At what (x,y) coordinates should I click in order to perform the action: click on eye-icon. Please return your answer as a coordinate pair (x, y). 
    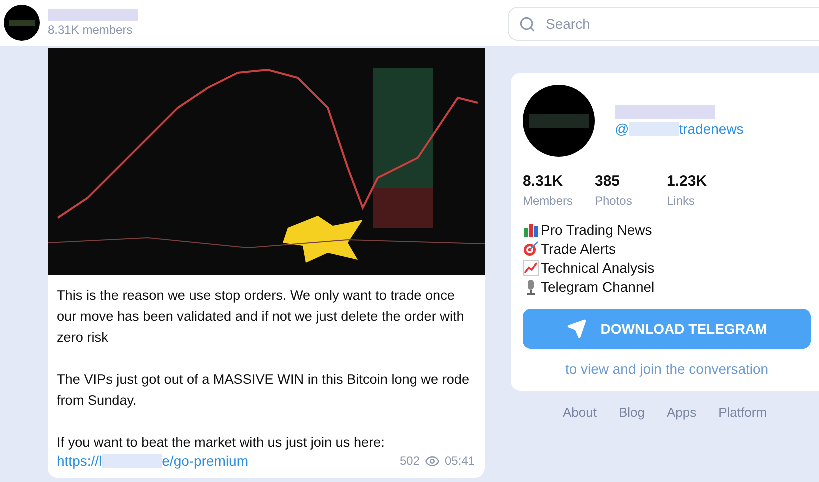
    Looking at the image, I should click on (432, 461).